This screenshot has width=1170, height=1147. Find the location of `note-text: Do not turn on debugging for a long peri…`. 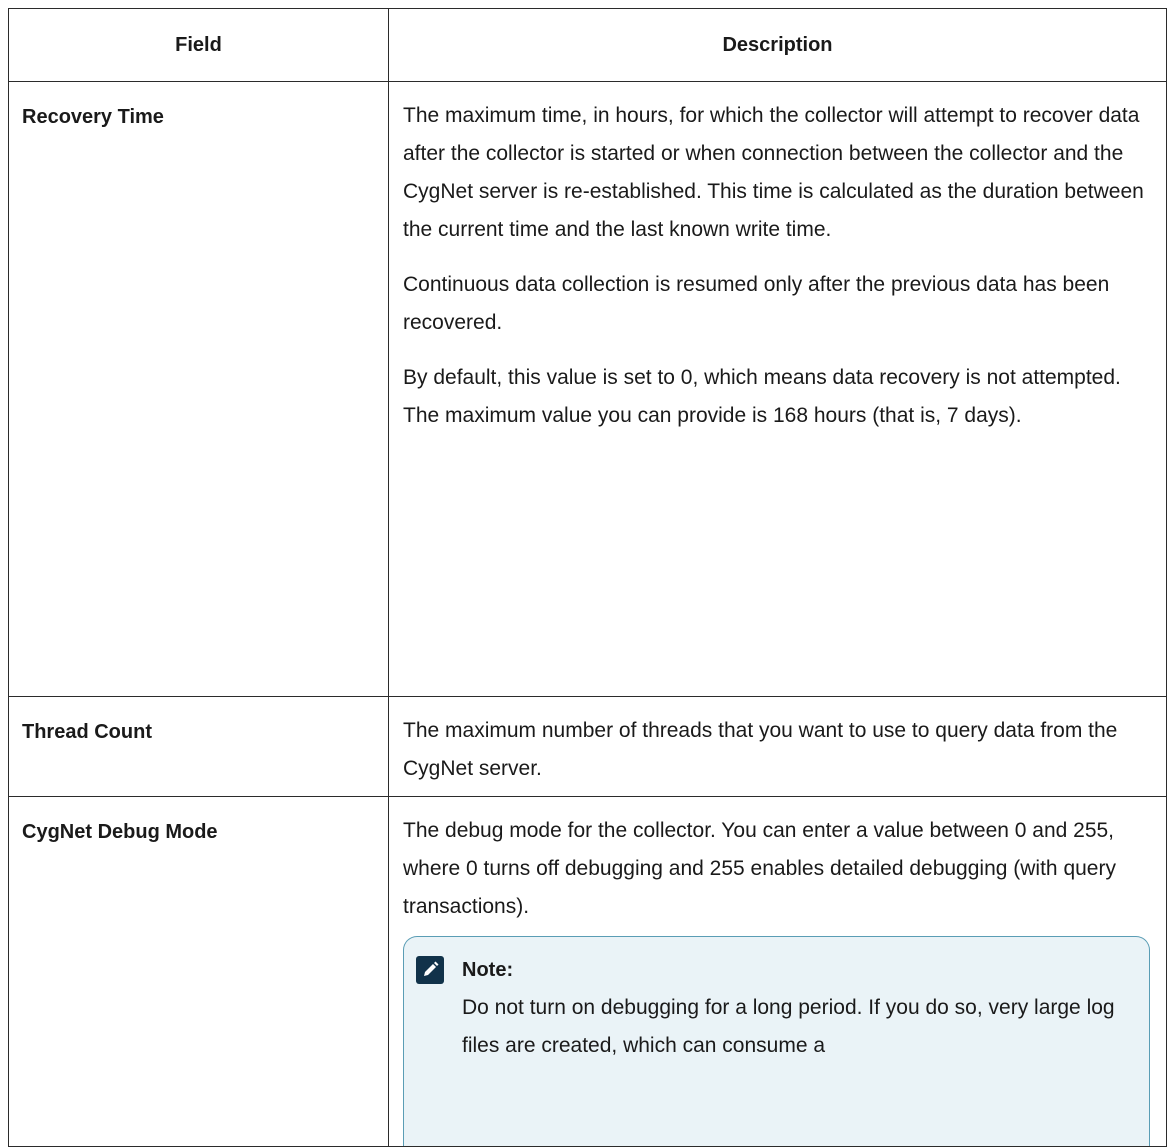

note-text: Do not turn on debugging for a long peri… is located at coordinates (788, 1026).